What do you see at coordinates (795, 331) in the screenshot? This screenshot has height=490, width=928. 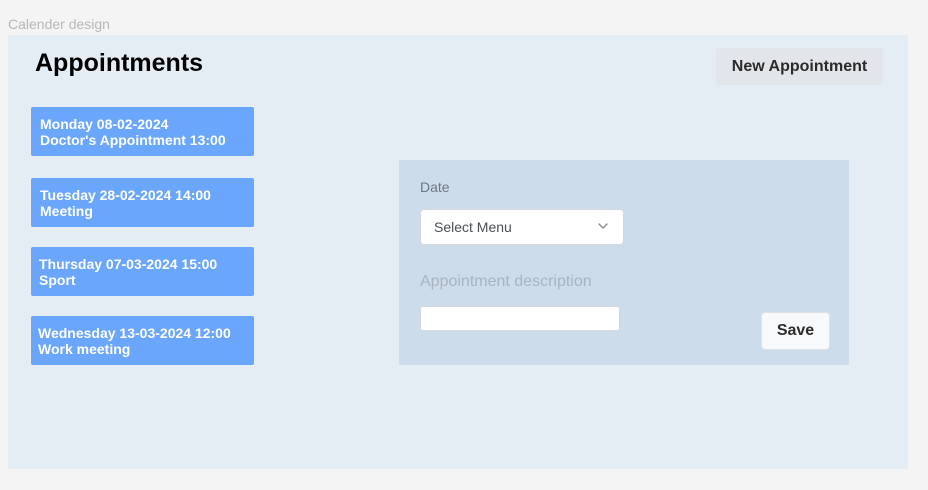 I see `save-button: Save` at bounding box center [795, 331].